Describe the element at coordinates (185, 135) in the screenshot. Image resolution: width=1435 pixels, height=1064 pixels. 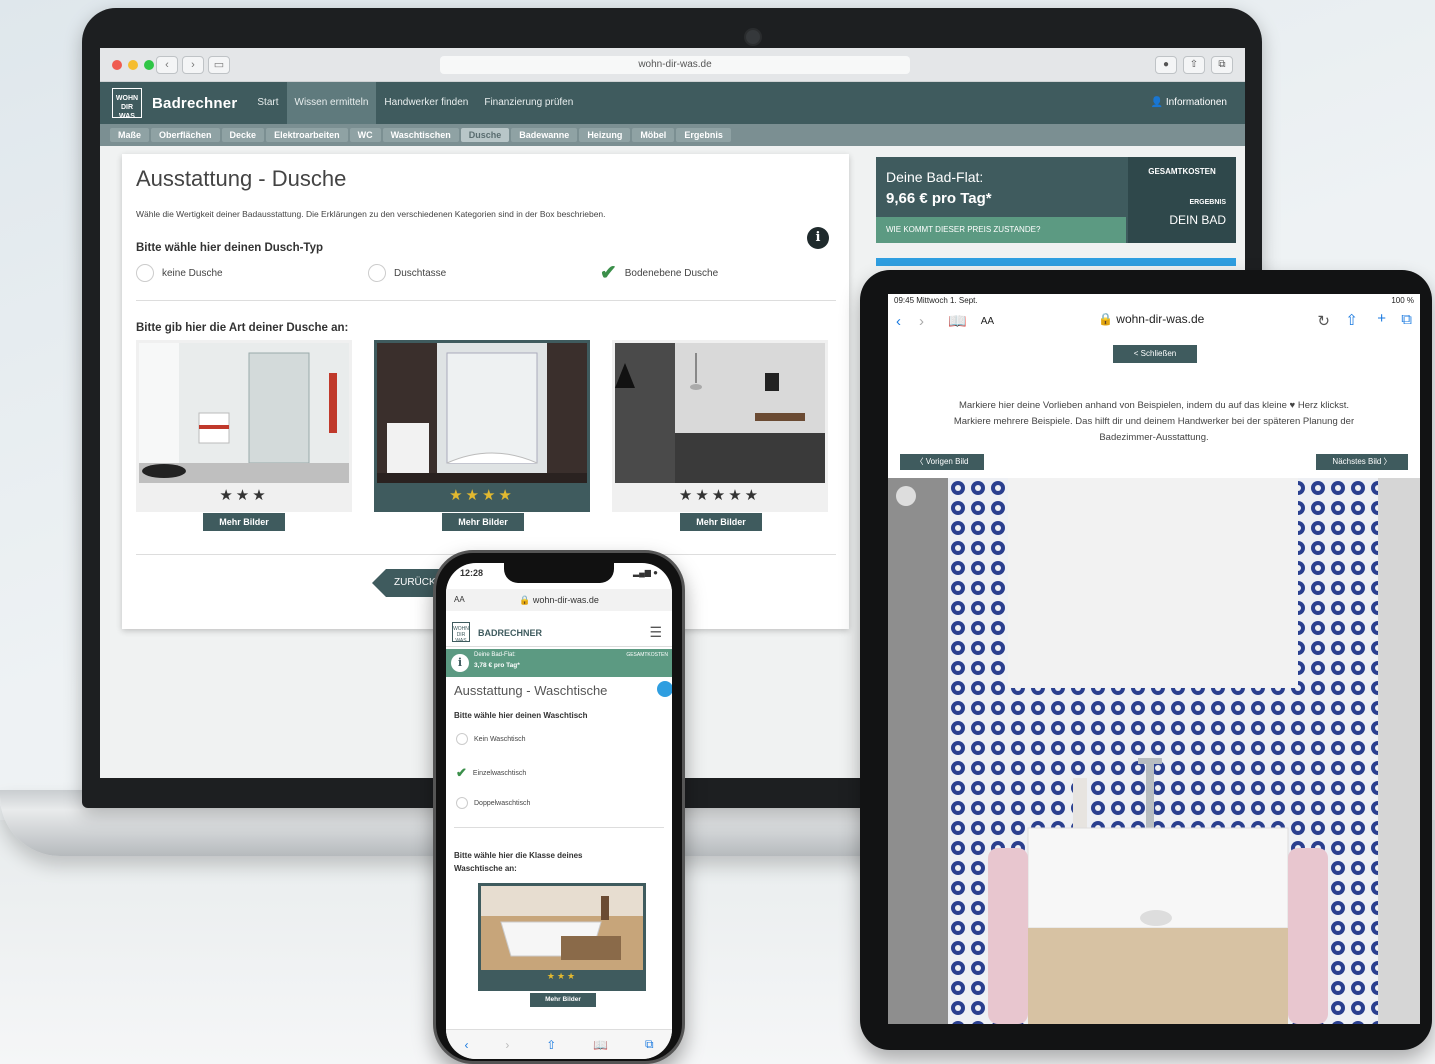
I see `step-oberflaechen: Oberflächen` at that location.